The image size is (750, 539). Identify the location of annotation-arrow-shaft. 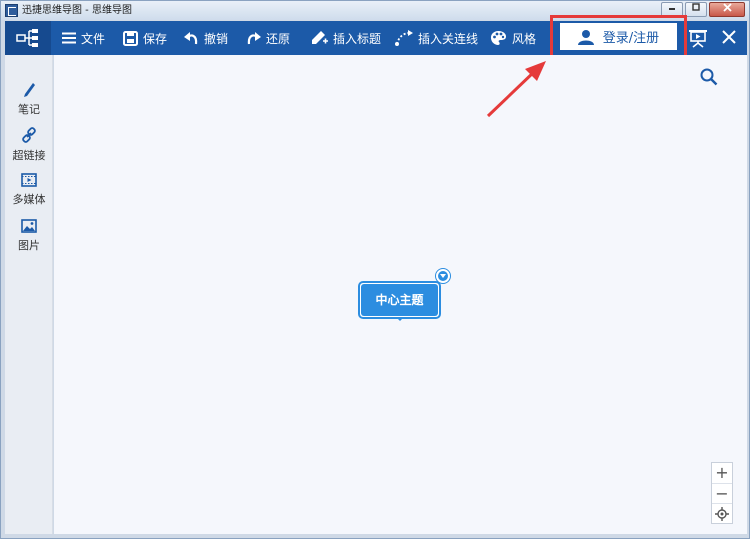
(511, 93).